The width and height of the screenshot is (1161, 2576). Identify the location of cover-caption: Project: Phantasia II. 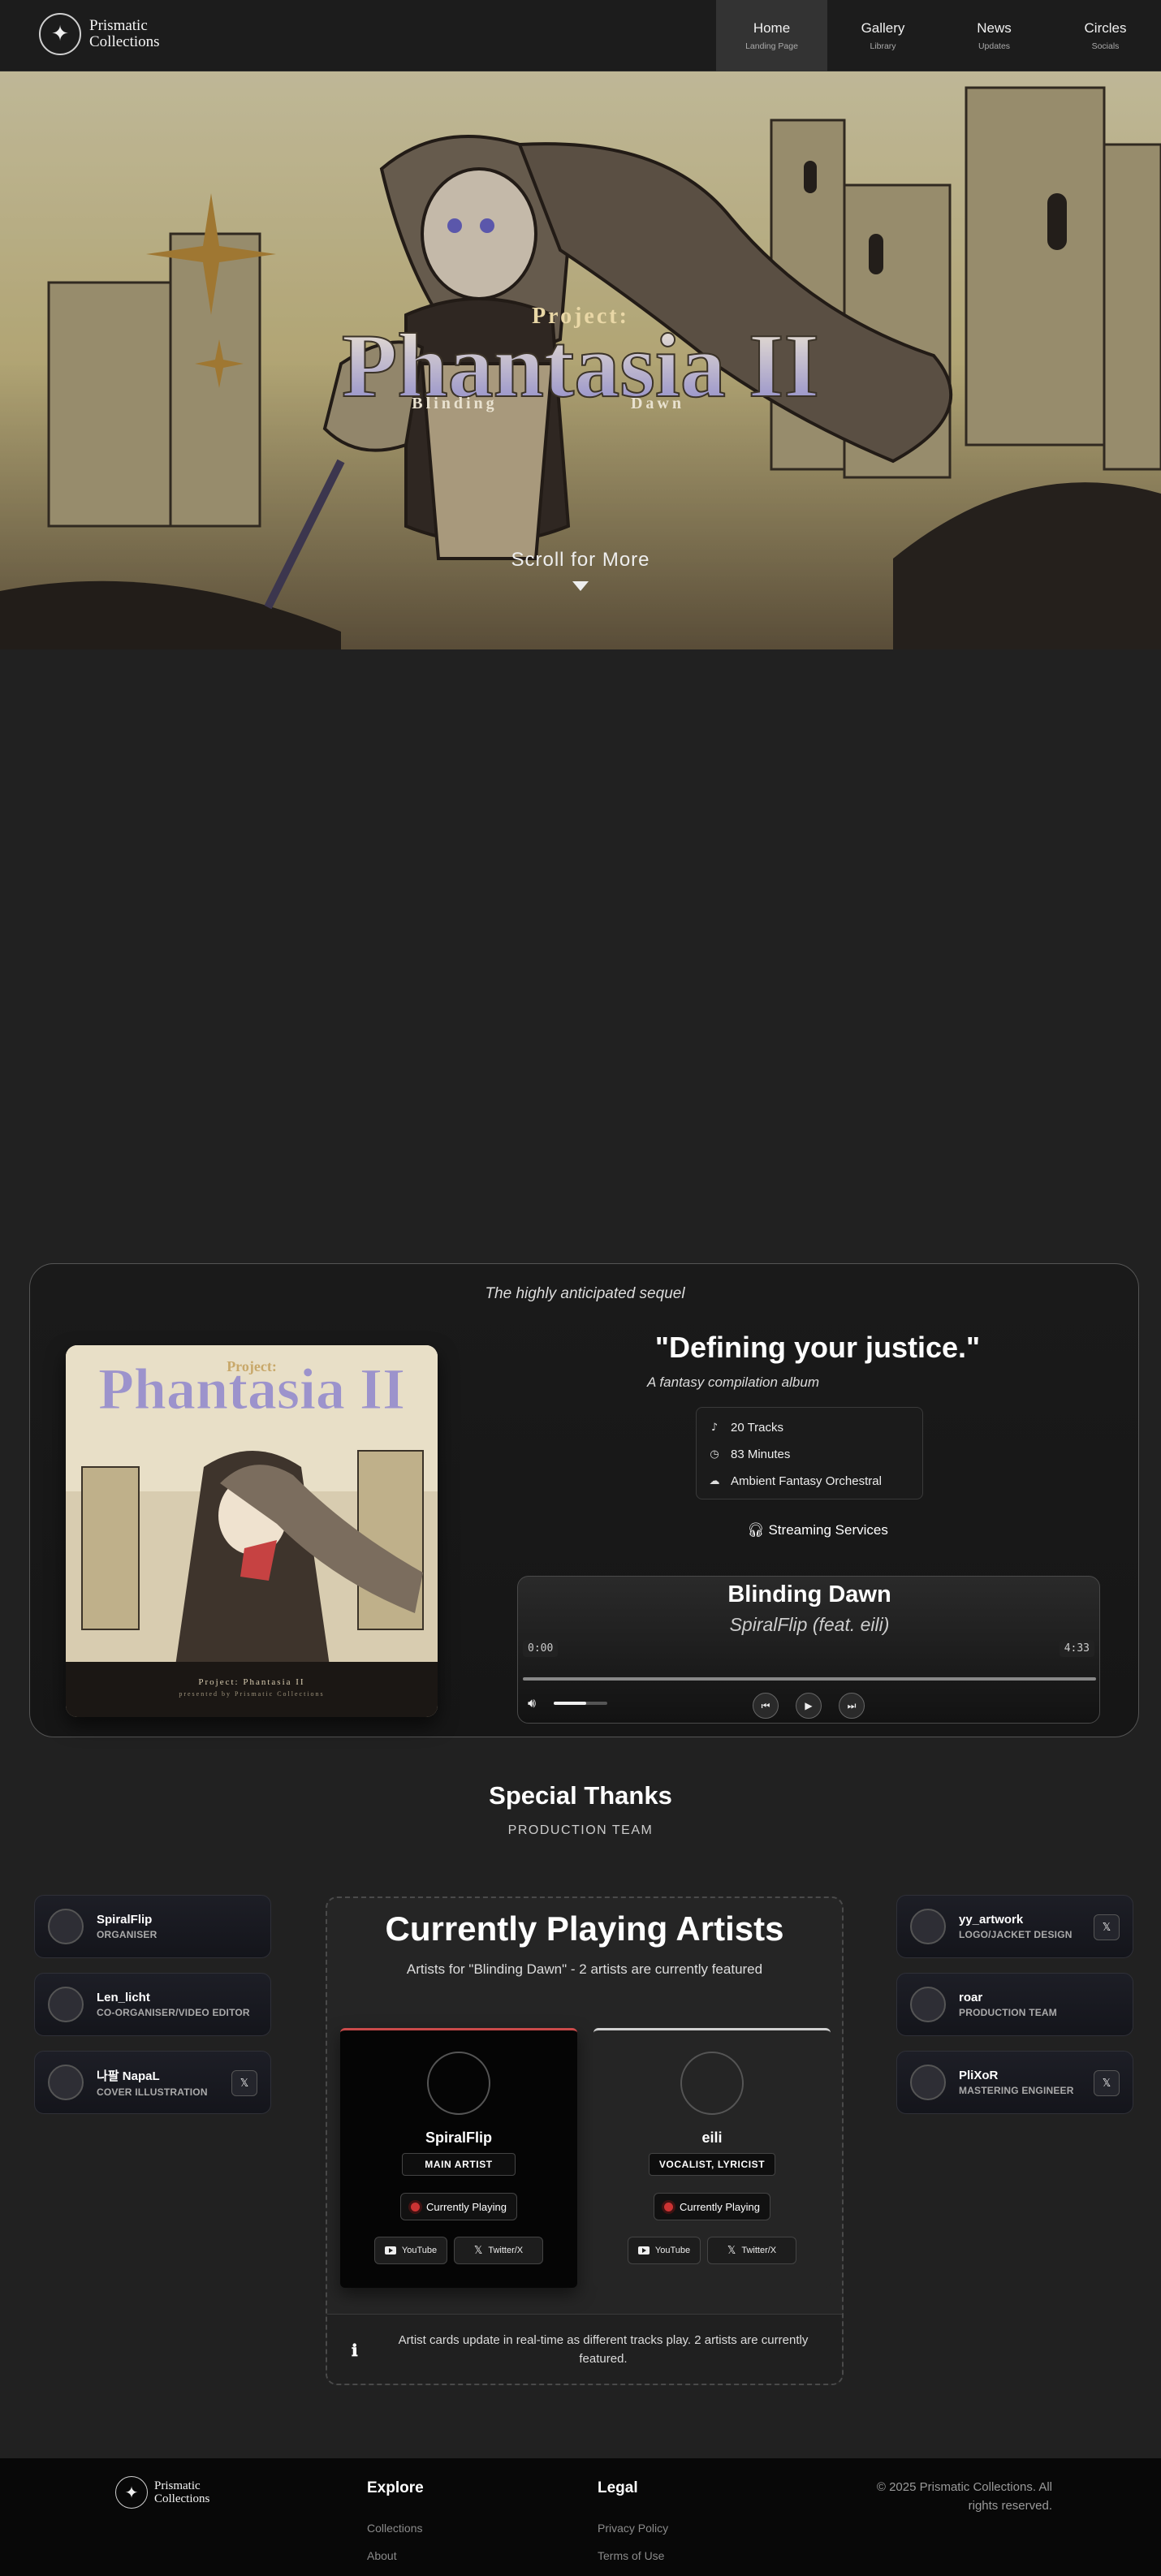
(251, 1682).